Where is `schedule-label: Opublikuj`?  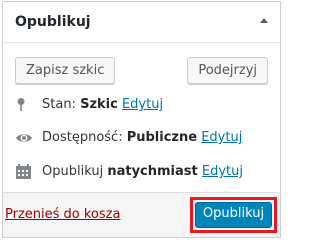 schedule-label: Opublikuj is located at coordinates (73, 171).